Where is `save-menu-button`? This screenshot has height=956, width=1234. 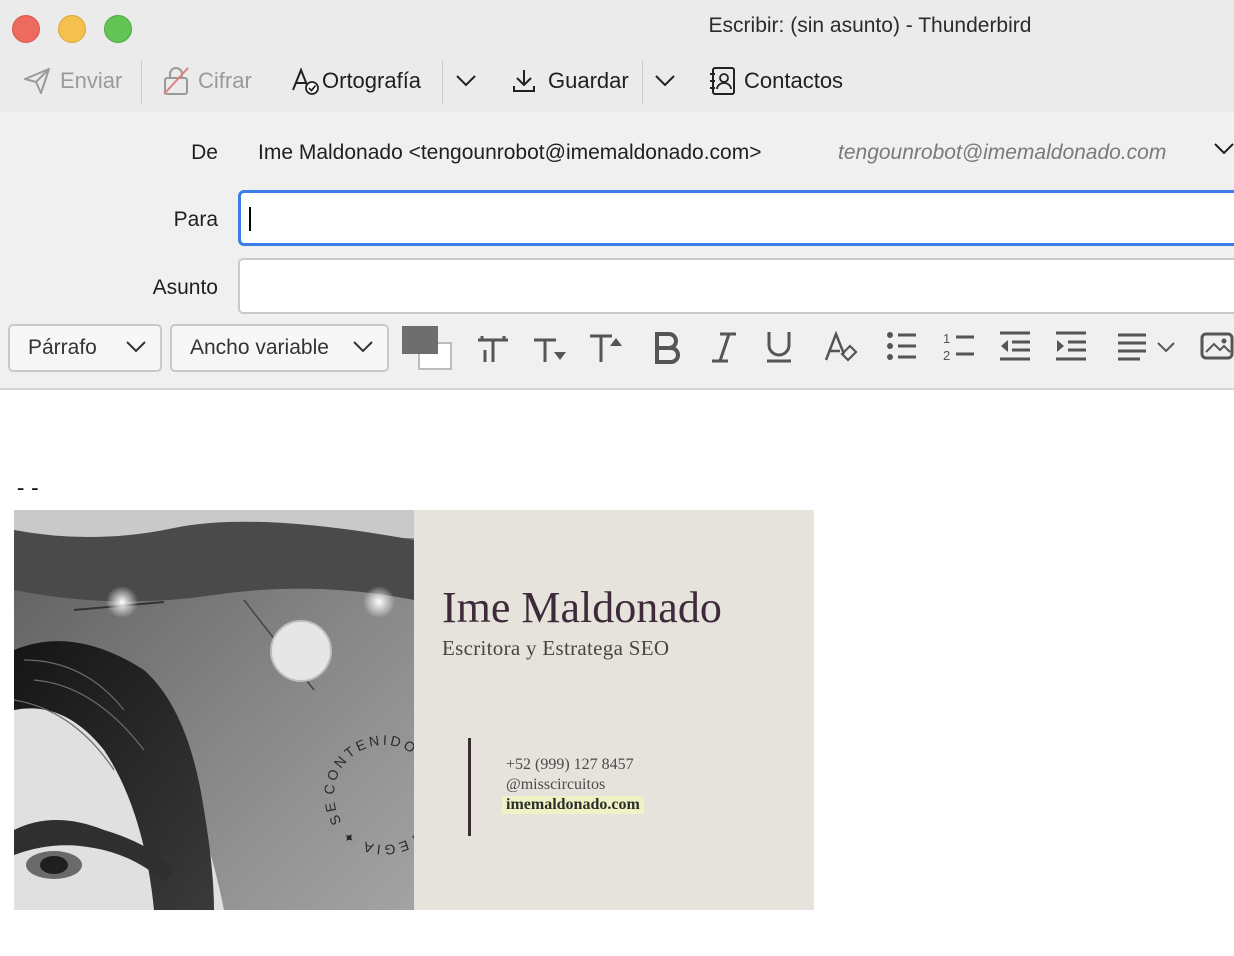 save-menu-button is located at coordinates (669, 81).